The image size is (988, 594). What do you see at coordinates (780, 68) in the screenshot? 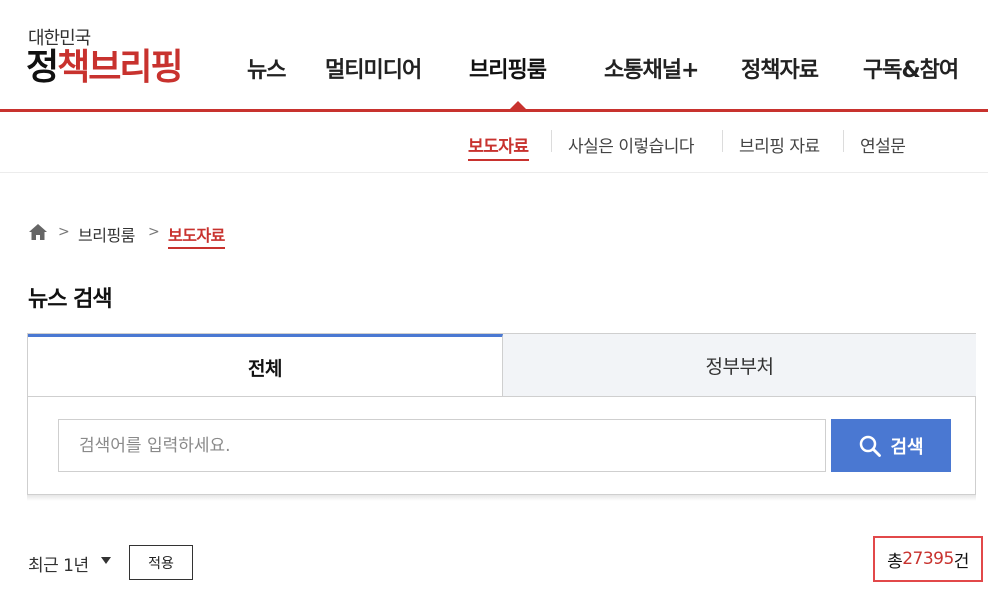
I see `gnb-item-policy-data: 정책자료` at bounding box center [780, 68].